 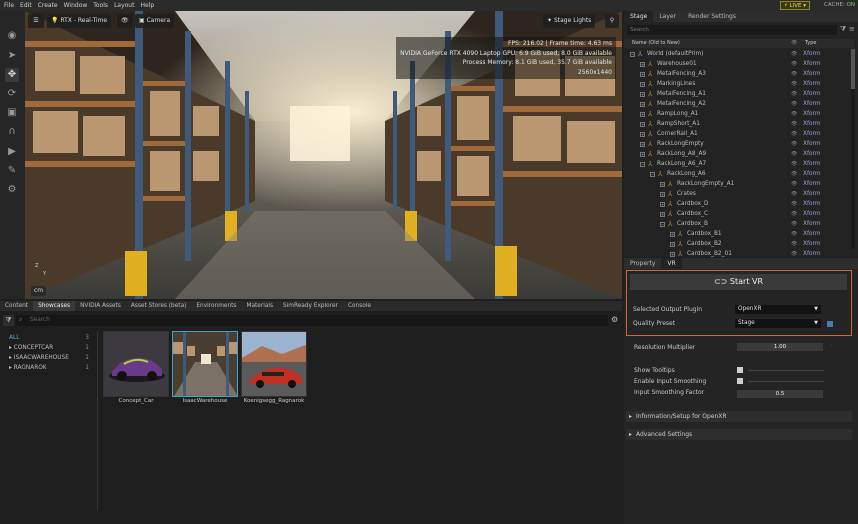 I want to click on pointer-tool-icon: ➤, so click(x=12, y=56).